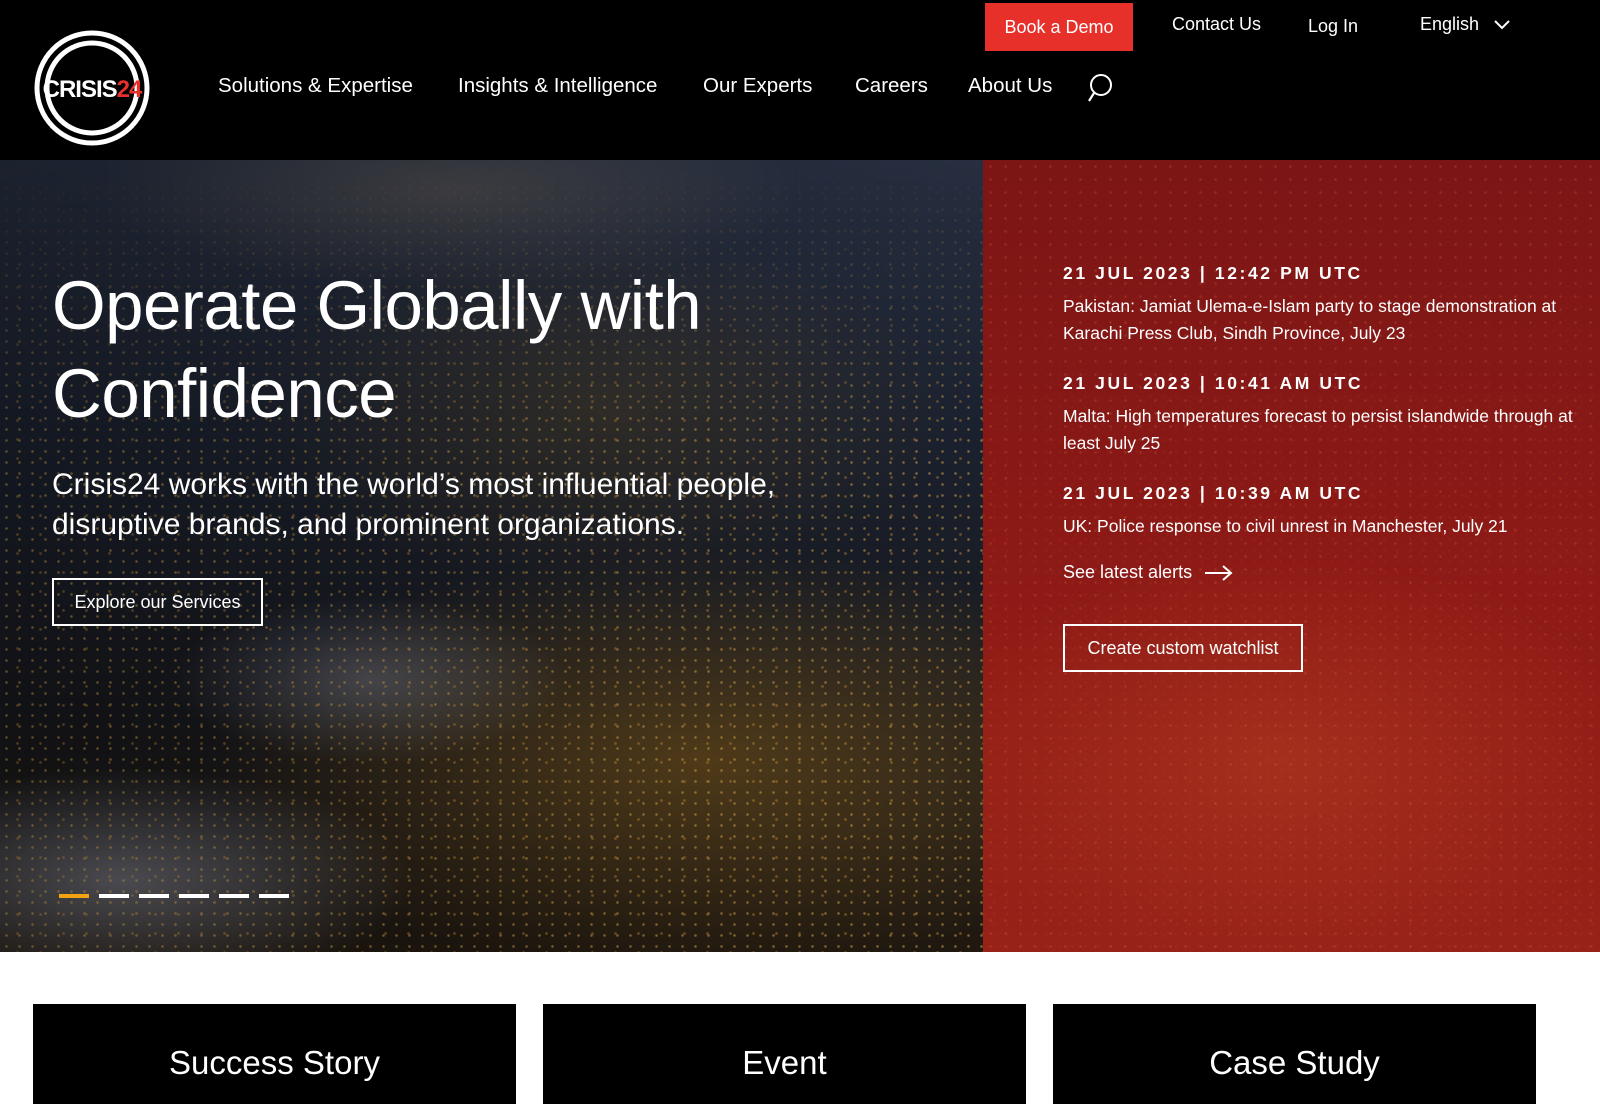 Image resolution: width=1600 pixels, height=1104 pixels. Describe the element at coordinates (557, 86) in the screenshot. I see `nav-item-insights: Insights & Intelligence` at that location.